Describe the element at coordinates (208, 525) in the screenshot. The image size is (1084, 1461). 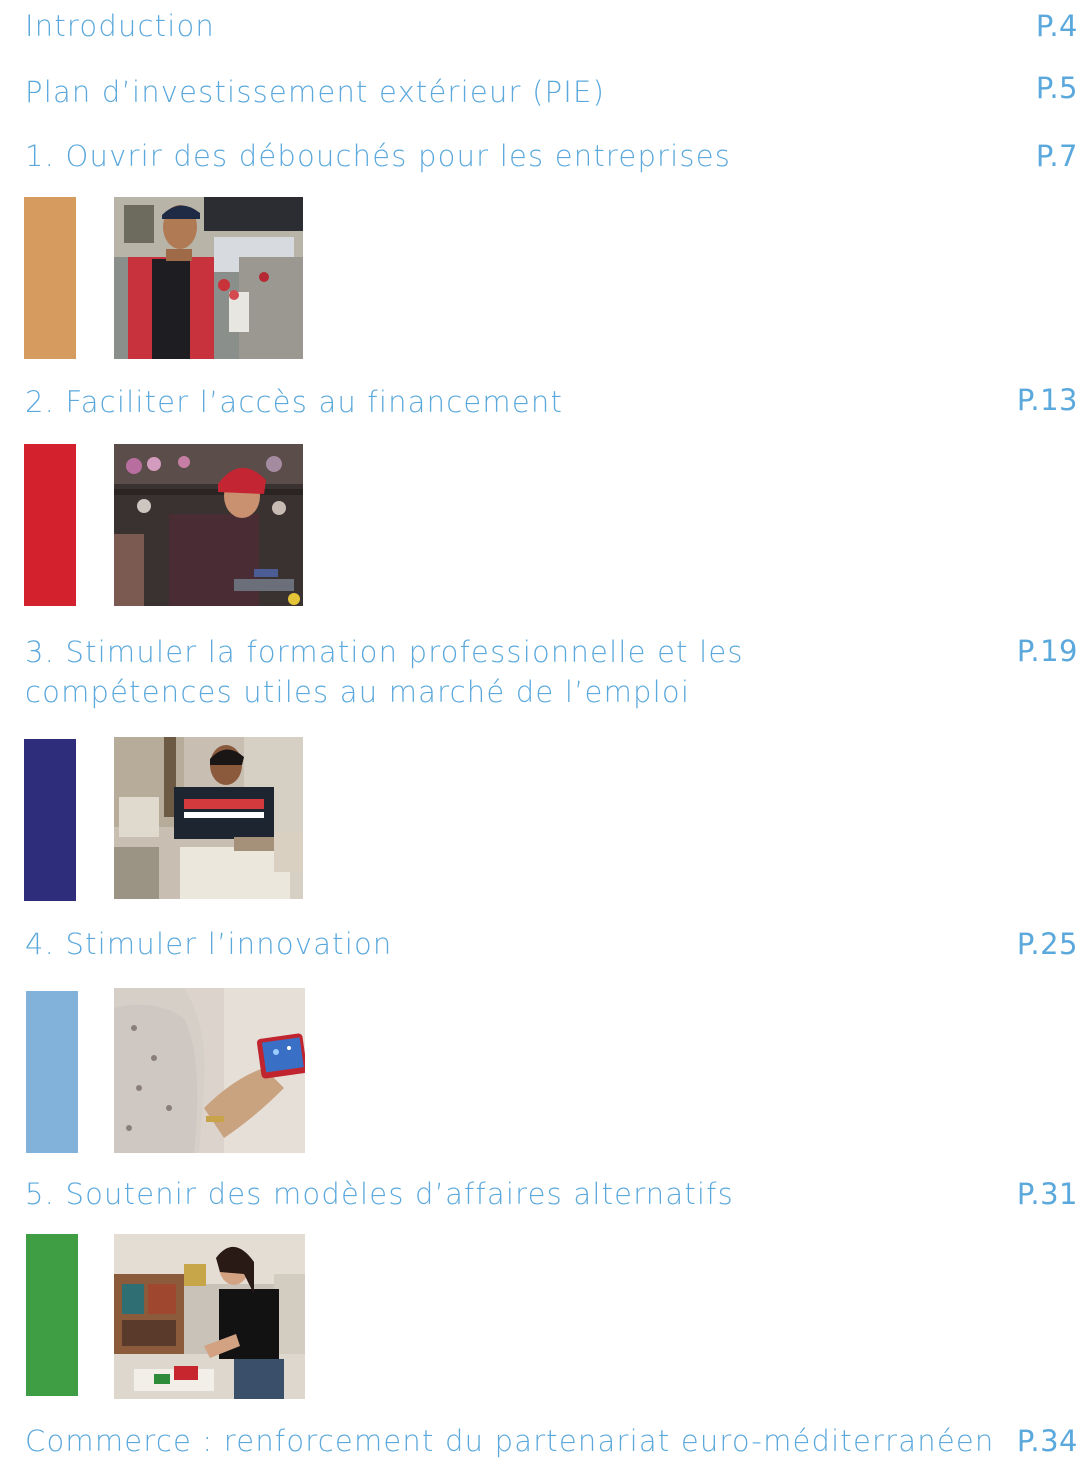
I see `woman-glass-crafting-photo` at that location.